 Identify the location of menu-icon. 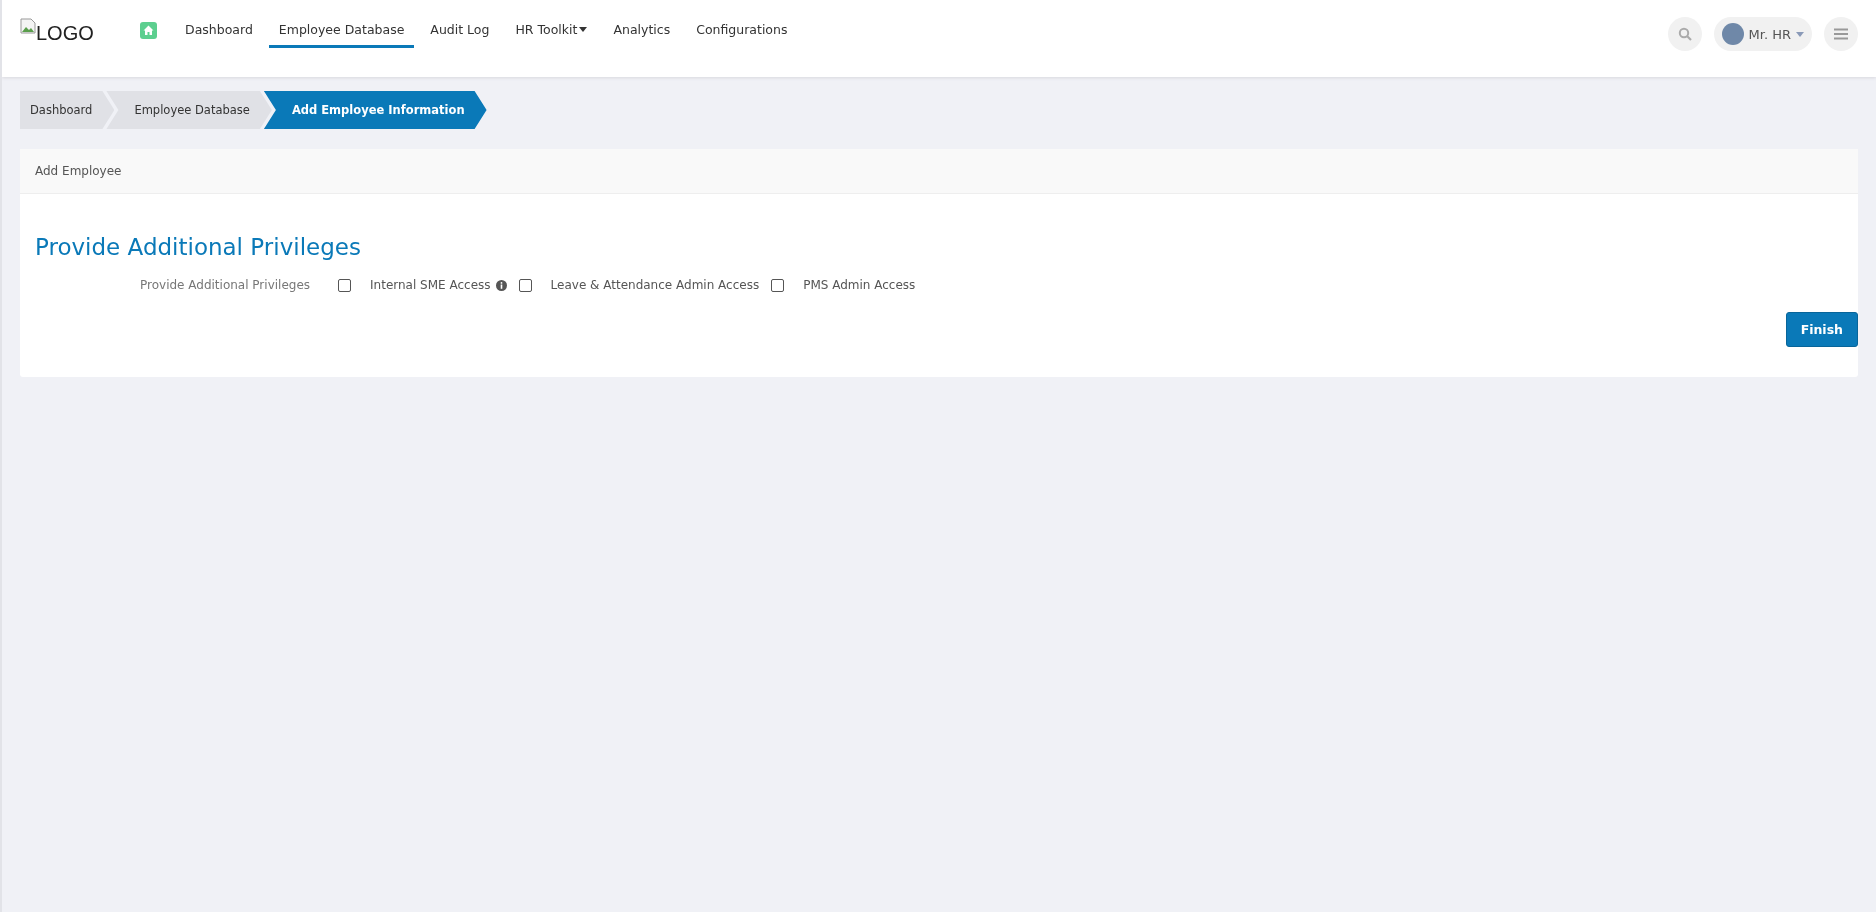
(1841, 34).